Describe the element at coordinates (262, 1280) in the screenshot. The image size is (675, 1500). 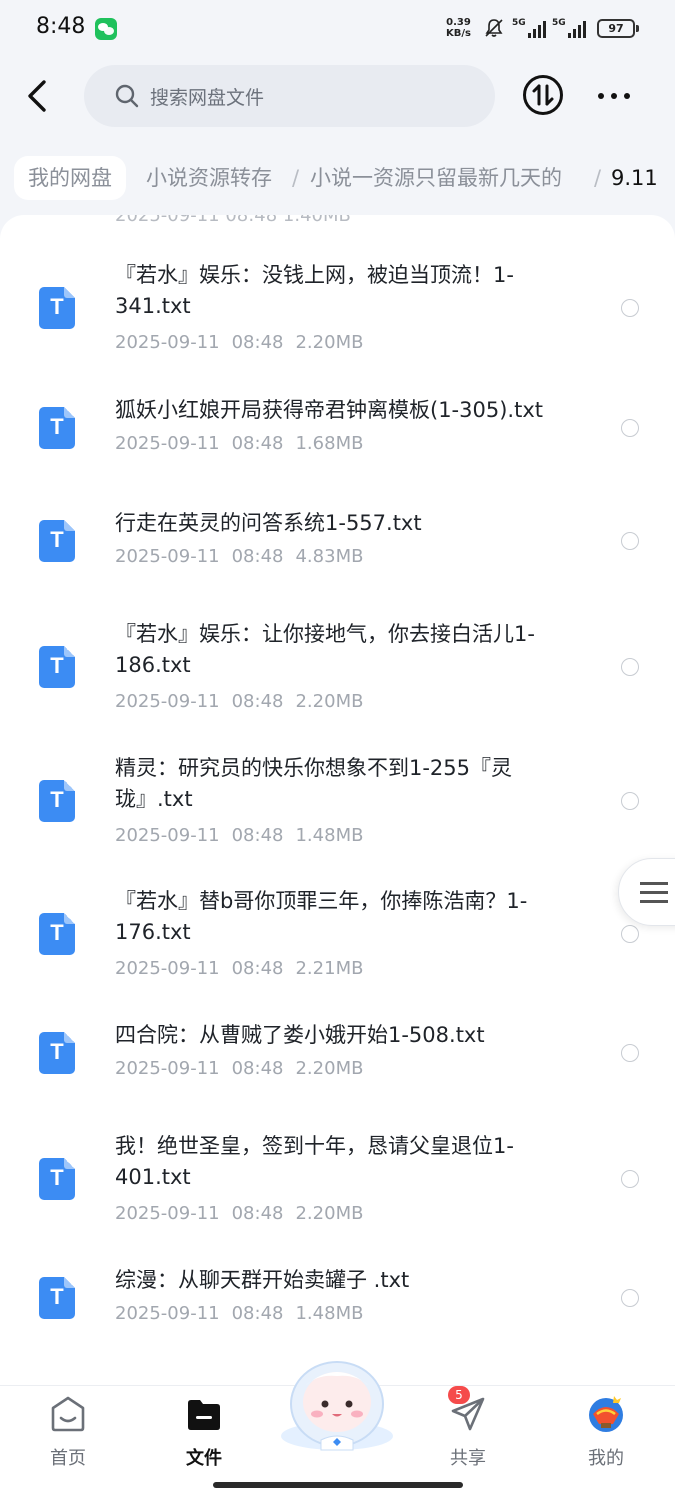
I see `file-name: 综漫：从聊天群开始卖罐子 .txt` at that location.